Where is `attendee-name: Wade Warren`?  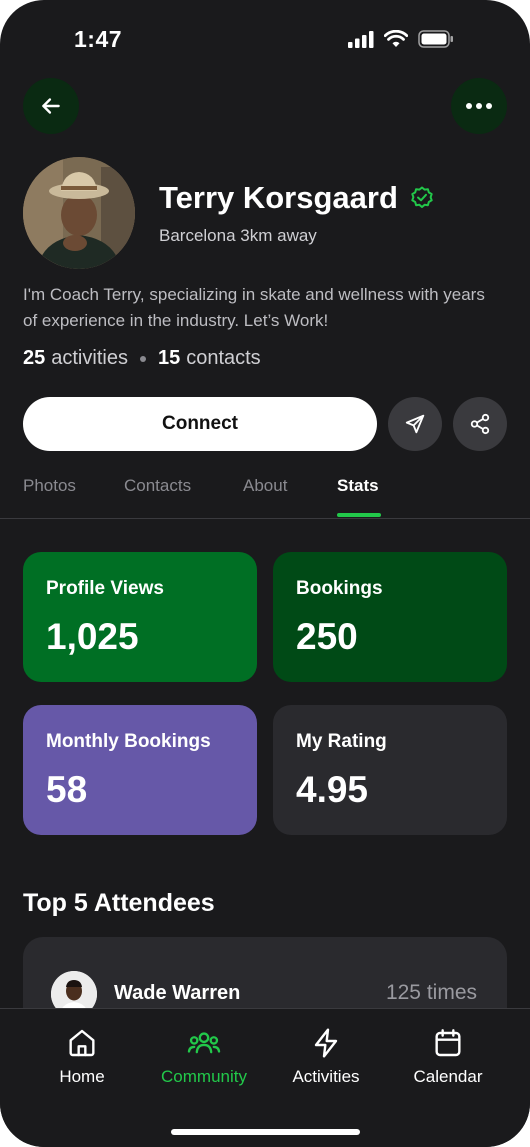
attendee-name: Wade Warren is located at coordinates (177, 993).